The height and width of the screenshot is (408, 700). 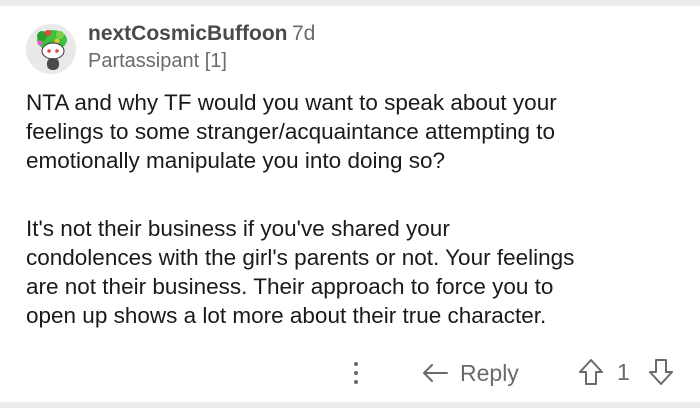 What do you see at coordinates (157, 61) in the screenshot?
I see `user-flair: Partassipant [1]` at bounding box center [157, 61].